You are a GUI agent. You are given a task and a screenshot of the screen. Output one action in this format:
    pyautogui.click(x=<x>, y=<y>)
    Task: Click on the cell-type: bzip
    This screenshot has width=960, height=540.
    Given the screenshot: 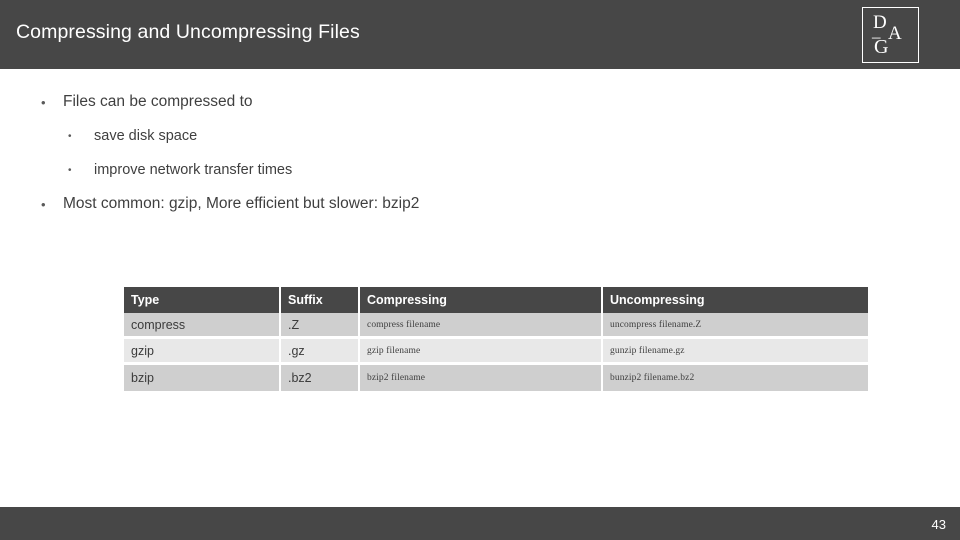 What is the action you would take?
    pyautogui.click(x=202, y=378)
    